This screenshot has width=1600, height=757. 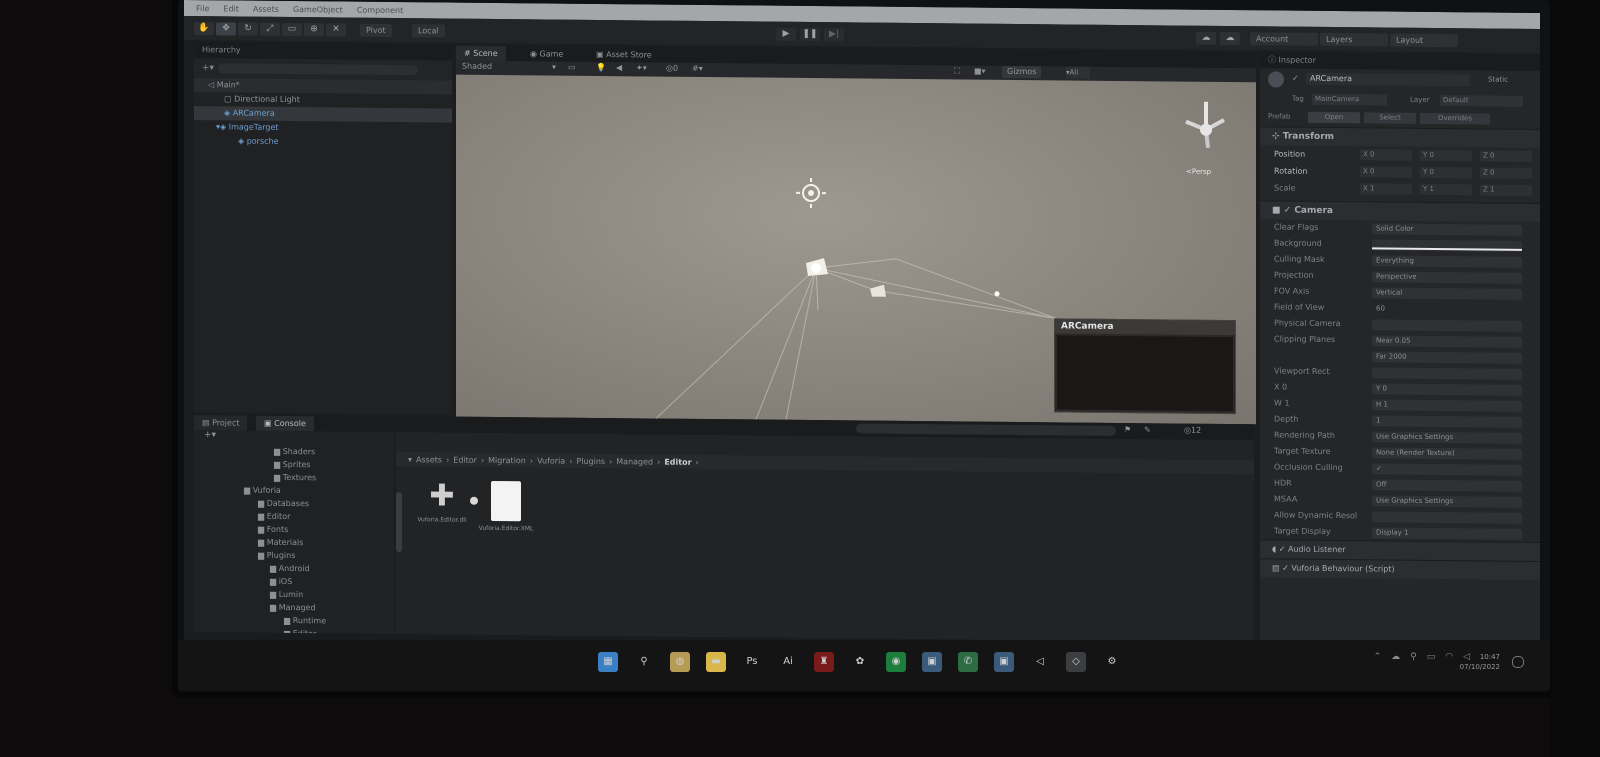 I want to click on add-icon: +▾, so click(x=208, y=68).